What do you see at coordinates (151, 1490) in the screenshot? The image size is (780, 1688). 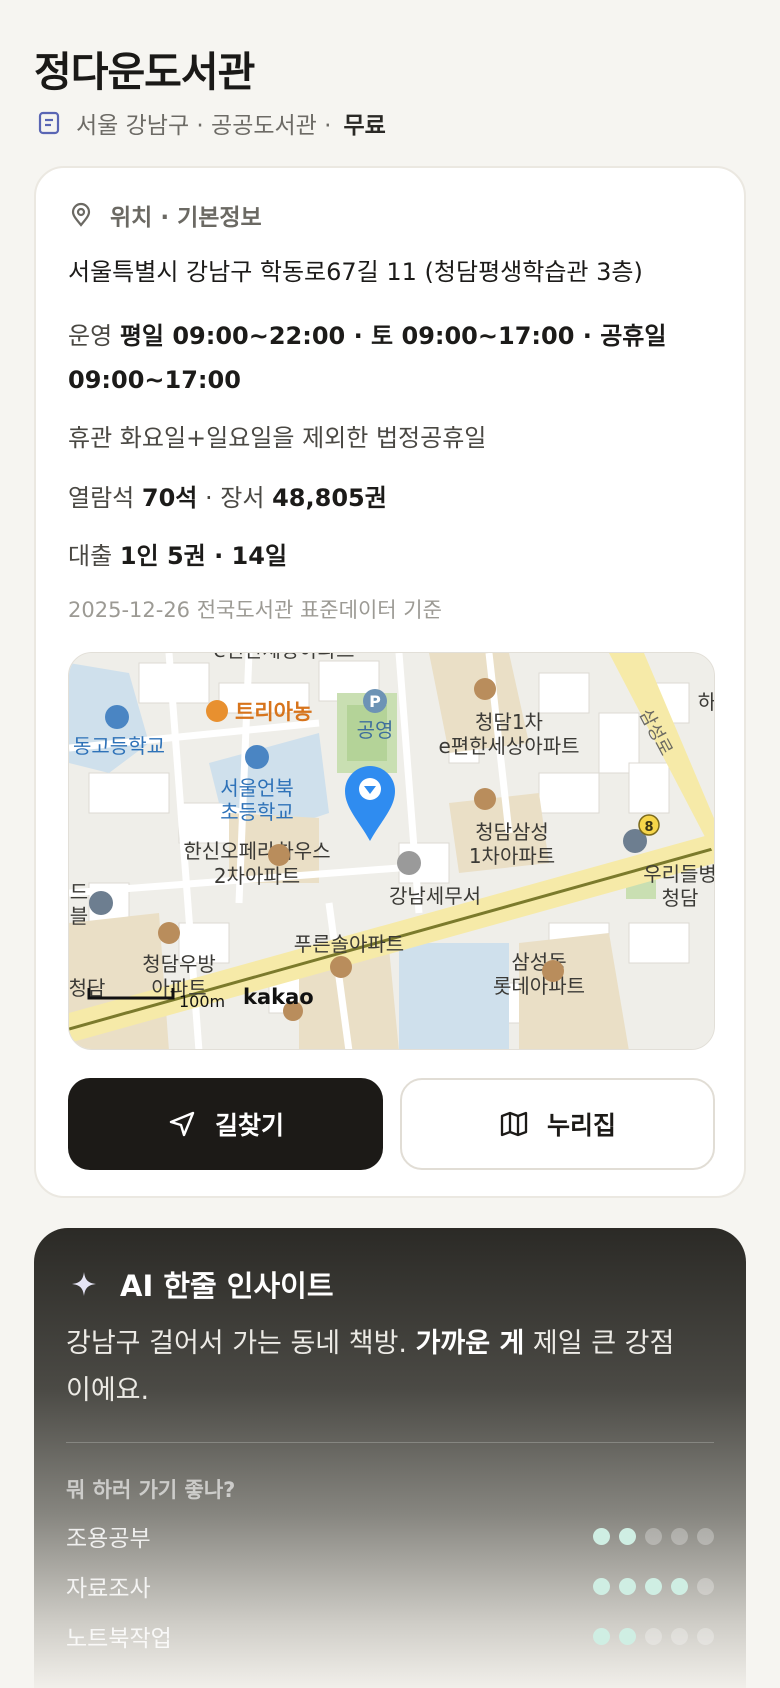 I see `use-case-question: 뭐 하러 가기 좋나?` at bounding box center [151, 1490].